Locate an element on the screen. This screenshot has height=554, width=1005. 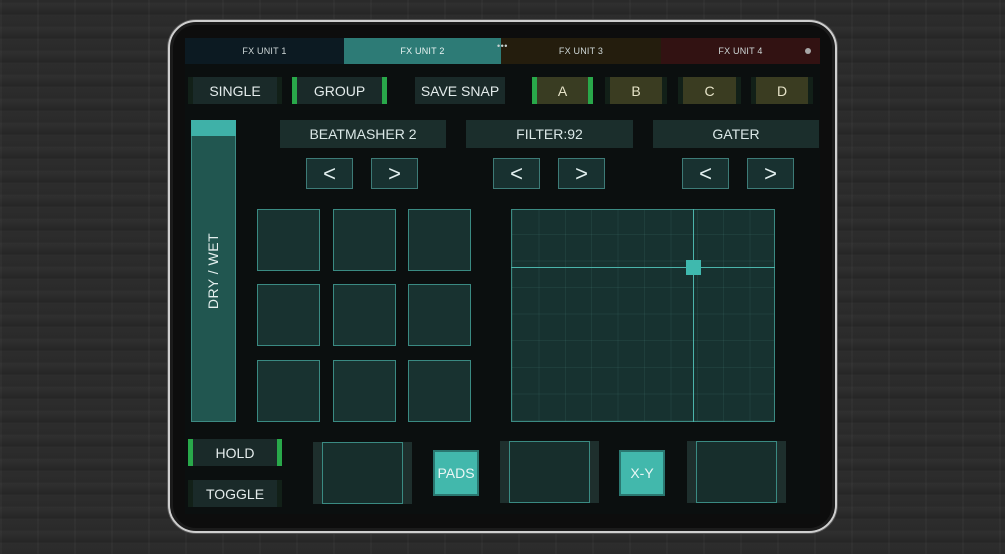
more-dots-icon: ••• is located at coordinates (502, 46).